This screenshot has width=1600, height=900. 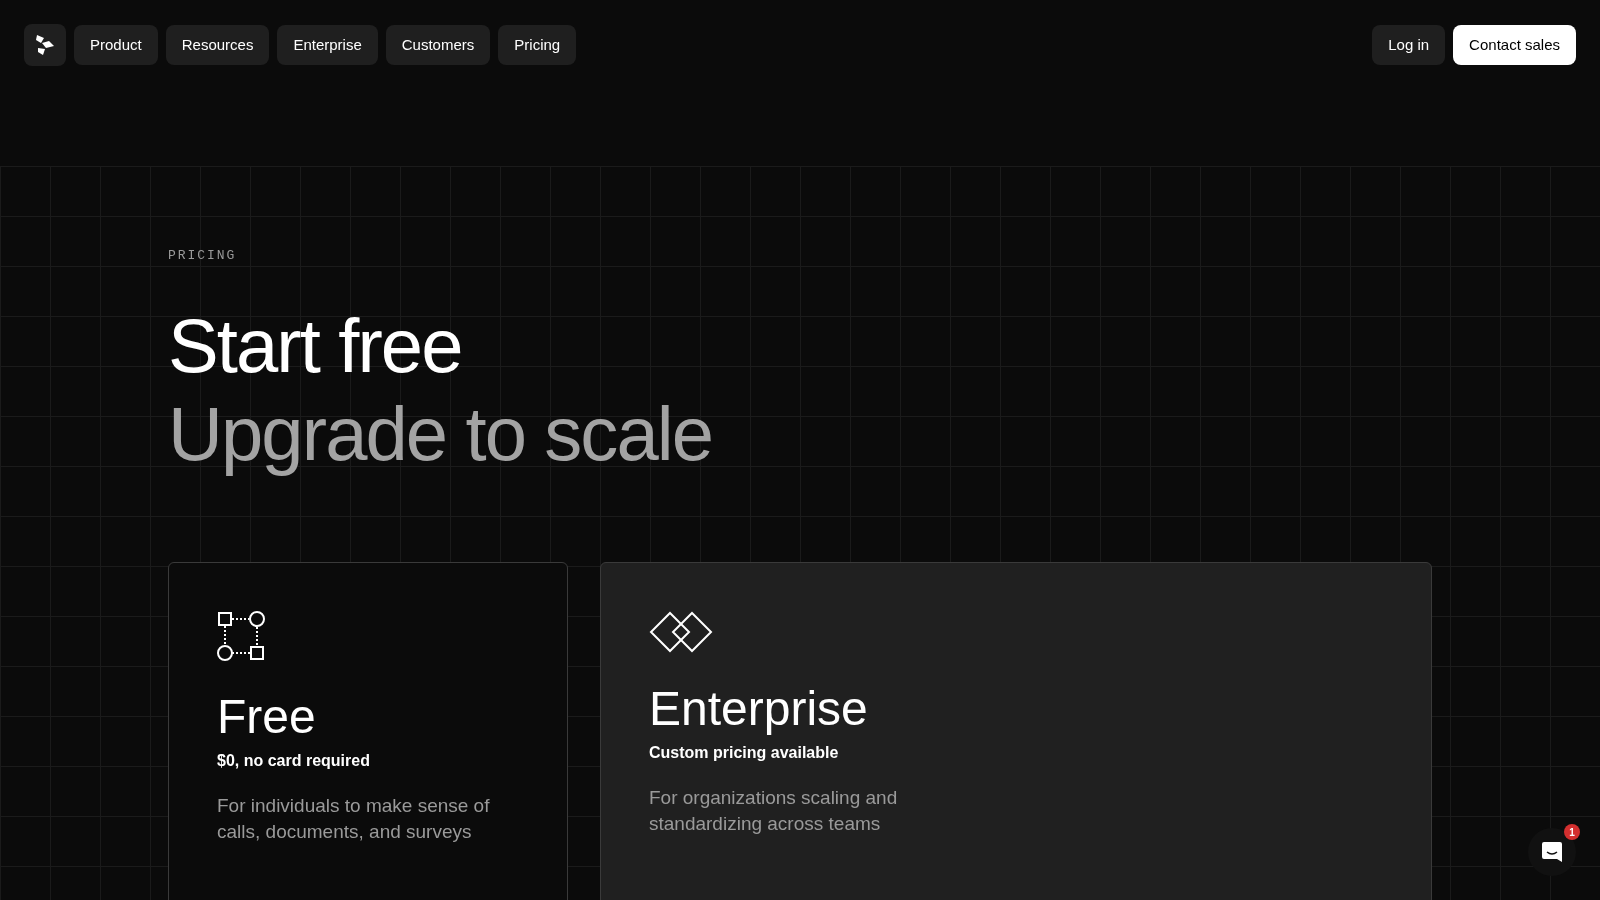 What do you see at coordinates (1552, 852) in the screenshot?
I see `chat-icon` at bounding box center [1552, 852].